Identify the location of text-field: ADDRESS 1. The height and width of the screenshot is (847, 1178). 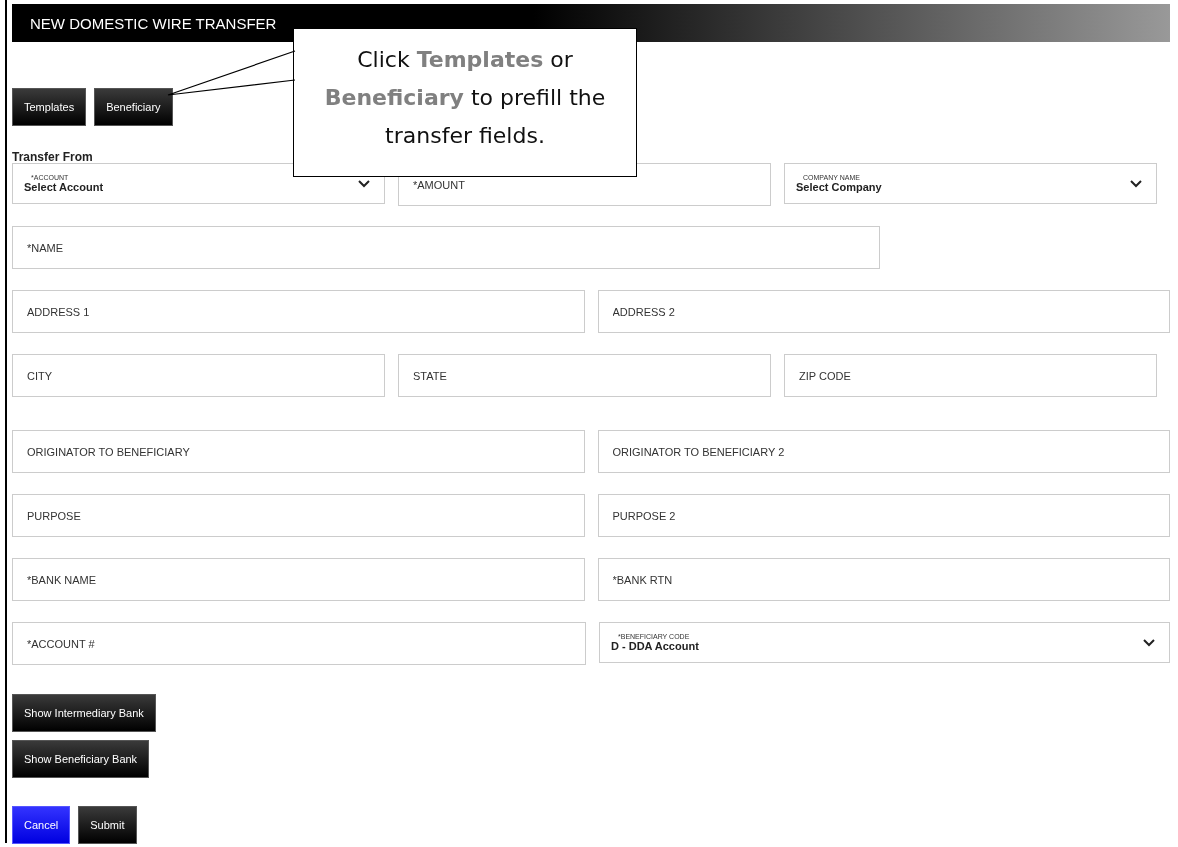
(298, 311).